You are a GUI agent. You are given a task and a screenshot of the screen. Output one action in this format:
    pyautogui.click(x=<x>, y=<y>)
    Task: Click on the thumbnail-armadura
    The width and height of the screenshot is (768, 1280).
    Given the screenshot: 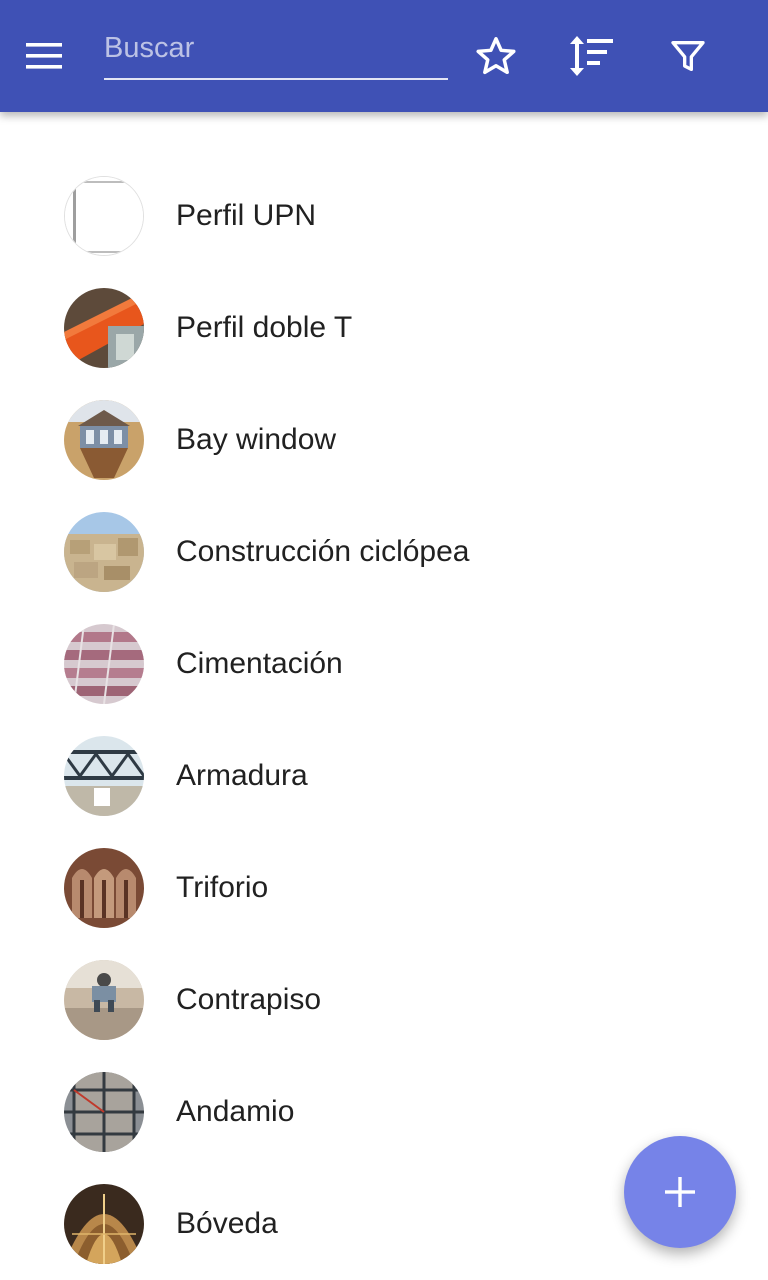 What is the action you would take?
    pyautogui.click(x=104, y=776)
    